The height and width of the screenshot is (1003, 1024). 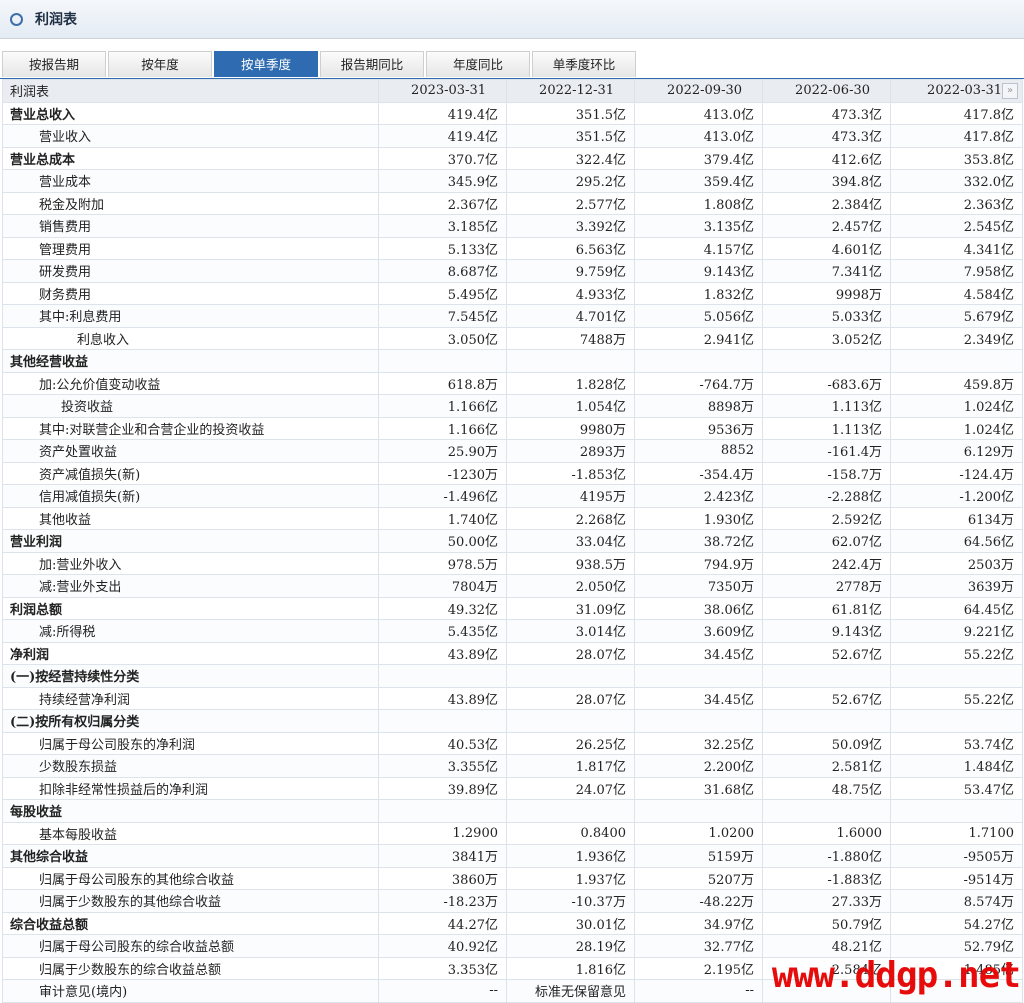 I want to click on row-label: 营业成本, so click(x=190, y=181).